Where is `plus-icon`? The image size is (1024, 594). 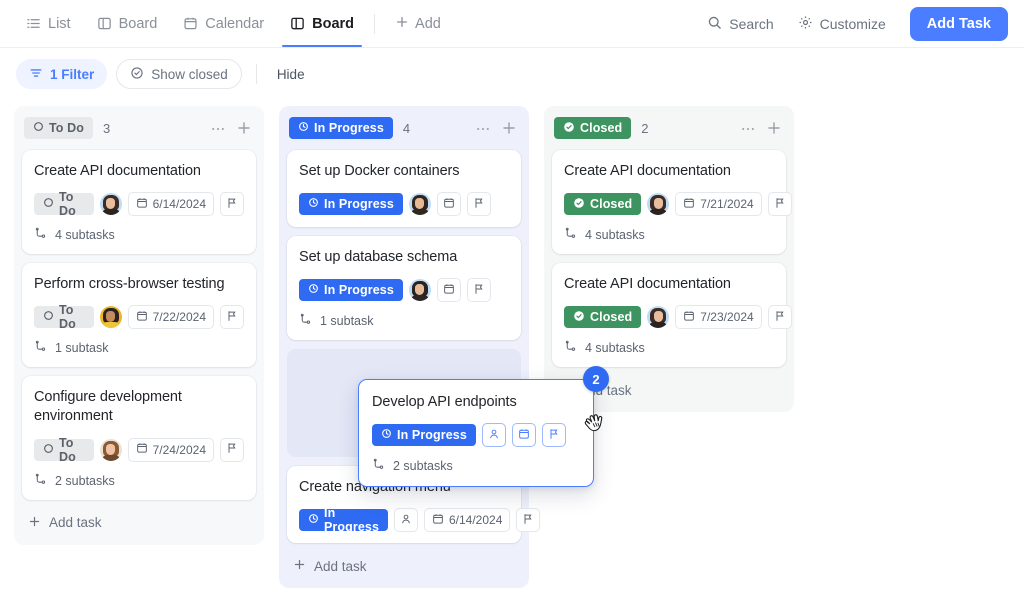
plus-icon is located at coordinates (299, 566).